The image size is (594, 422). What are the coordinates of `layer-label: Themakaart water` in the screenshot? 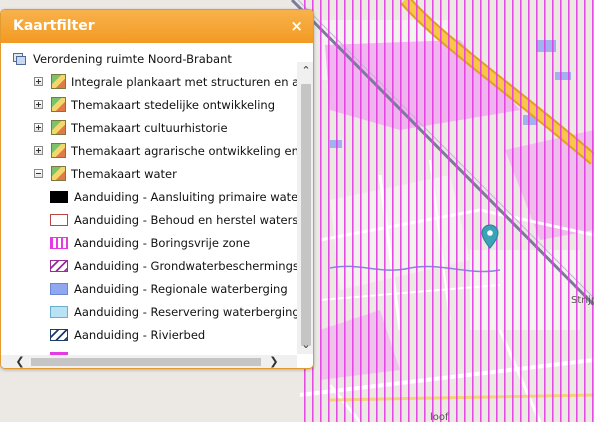 It's located at (124, 174).